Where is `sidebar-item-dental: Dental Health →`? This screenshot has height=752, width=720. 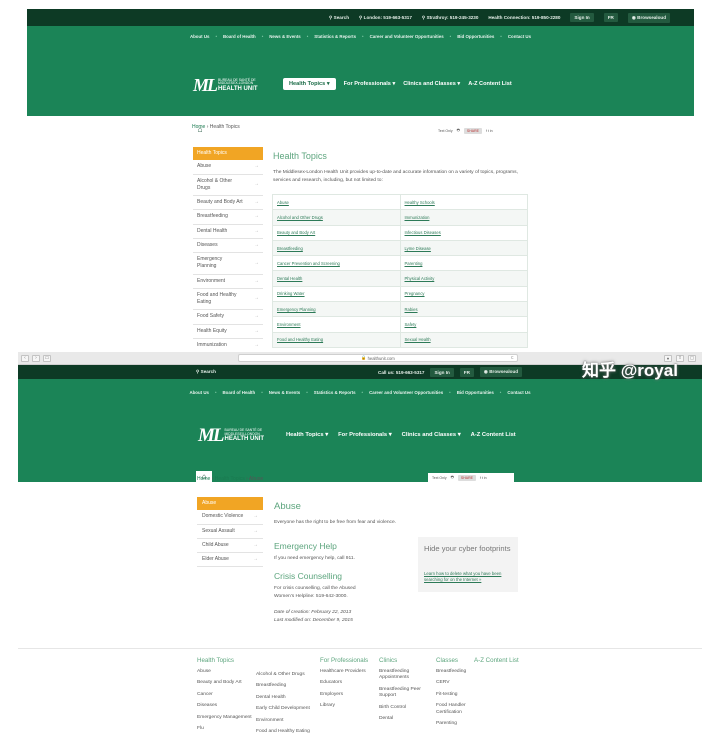 sidebar-item-dental: Dental Health → is located at coordinates (228, 232).